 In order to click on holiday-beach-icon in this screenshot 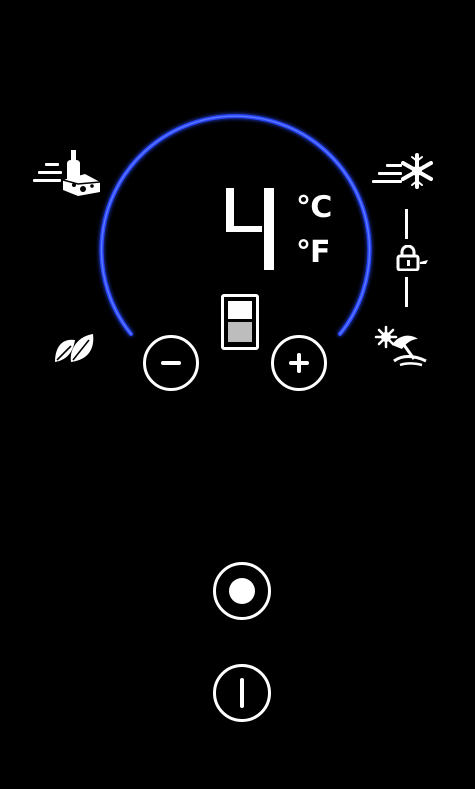, I will do `click(402, 346)`.